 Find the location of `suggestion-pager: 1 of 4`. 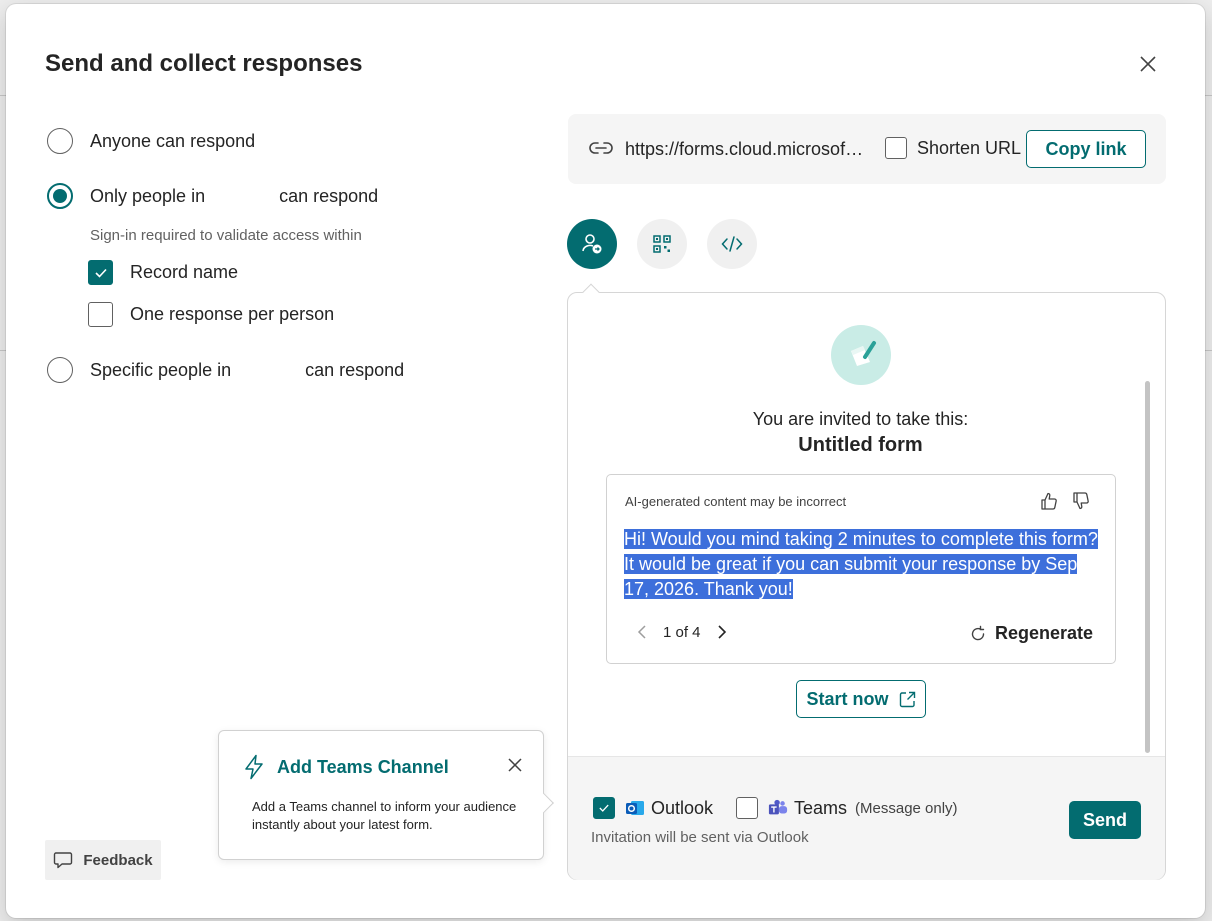

suggestion-pager: 1 of 4 is located at coordinates (682, 632).